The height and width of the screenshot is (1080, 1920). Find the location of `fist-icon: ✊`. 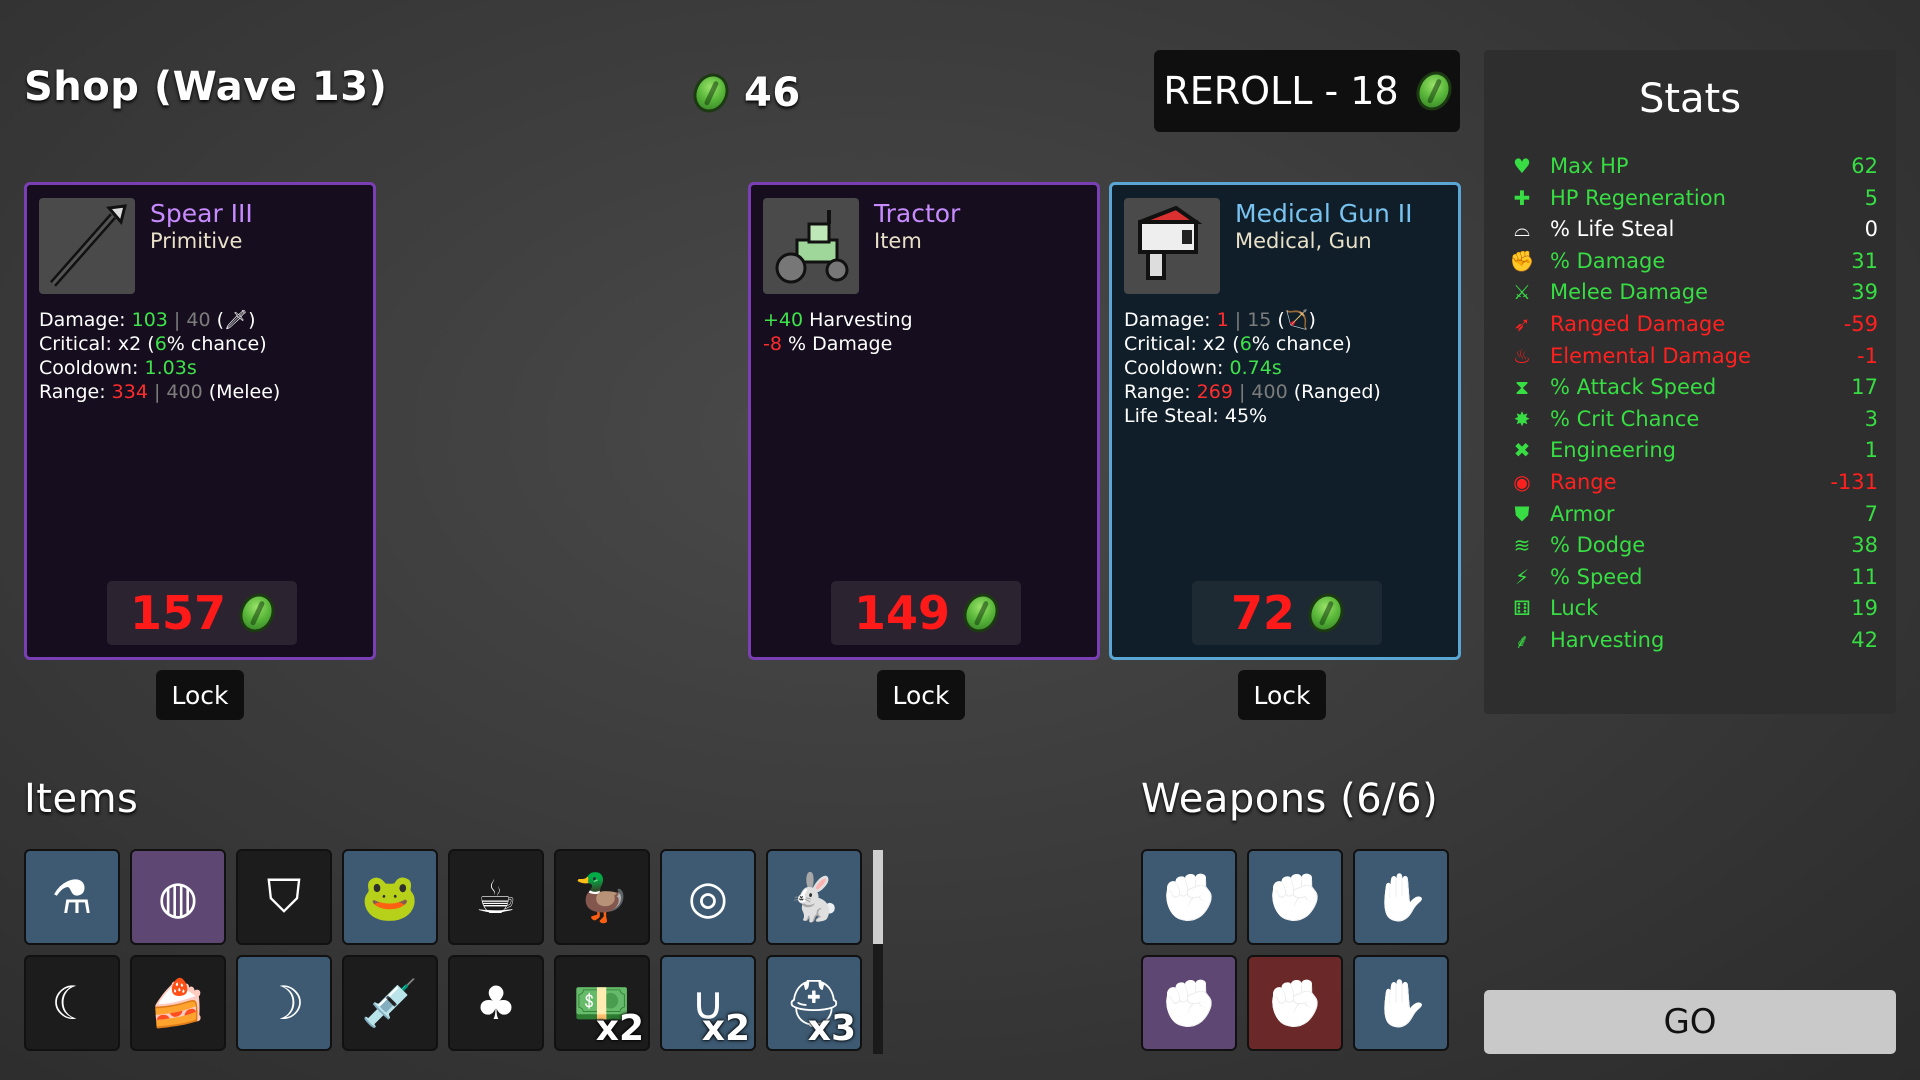

fist-icon: ✊ is located at coordinates (1189, 1002).